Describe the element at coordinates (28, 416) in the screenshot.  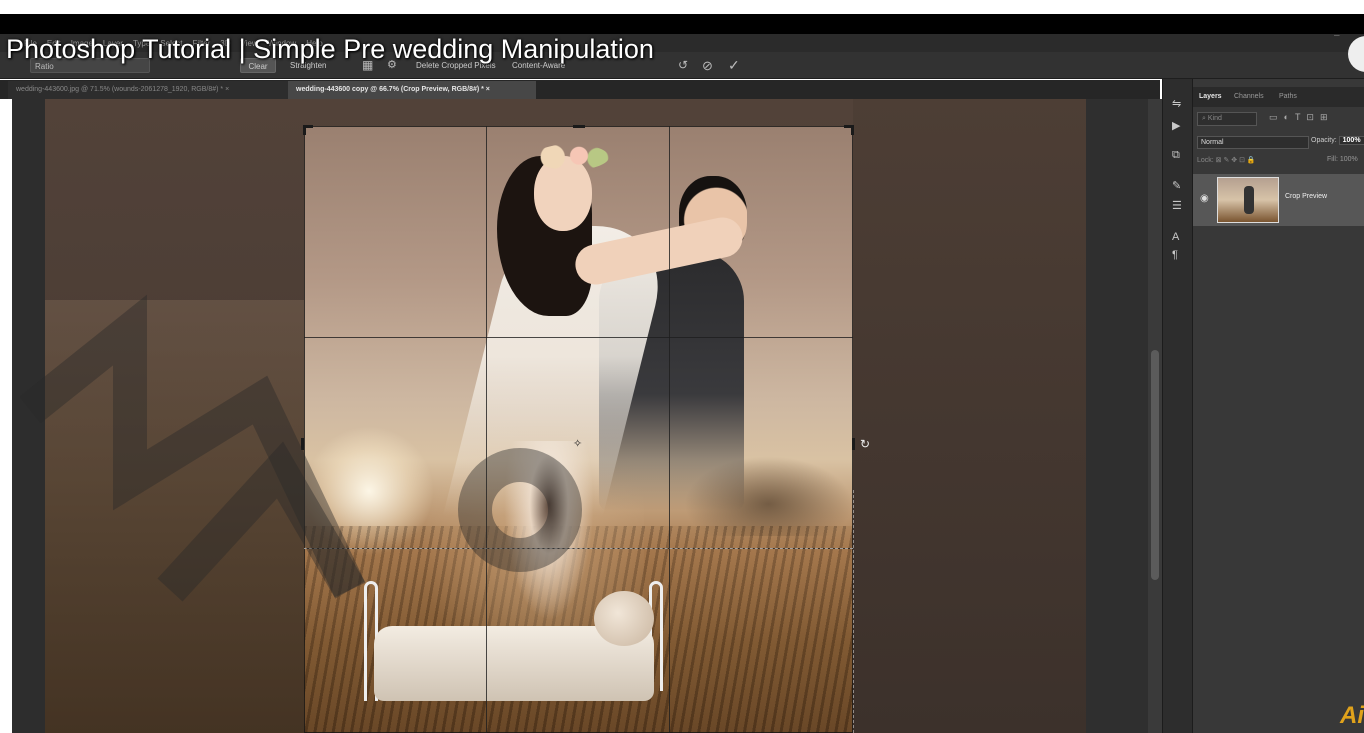
I see `tools-panel` at that location.